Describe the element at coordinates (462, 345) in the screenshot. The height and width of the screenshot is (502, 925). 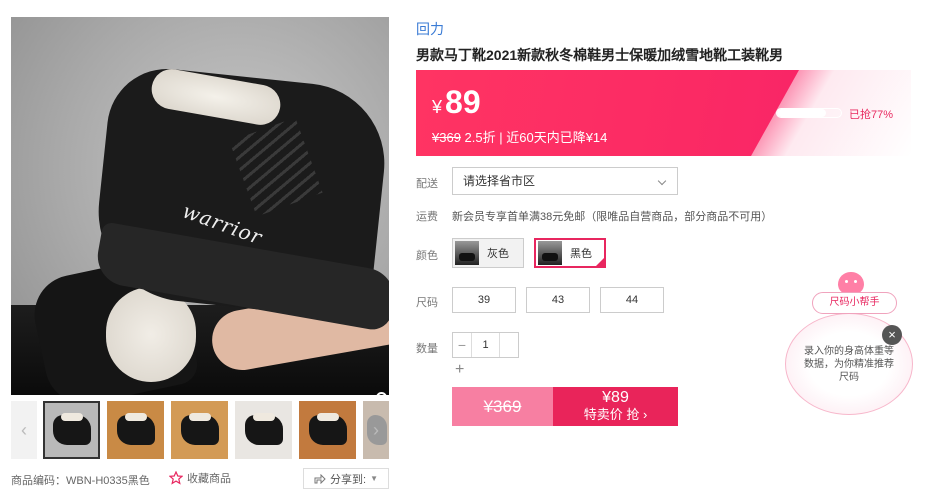
I see `quantity-minus-button: −` at that location.